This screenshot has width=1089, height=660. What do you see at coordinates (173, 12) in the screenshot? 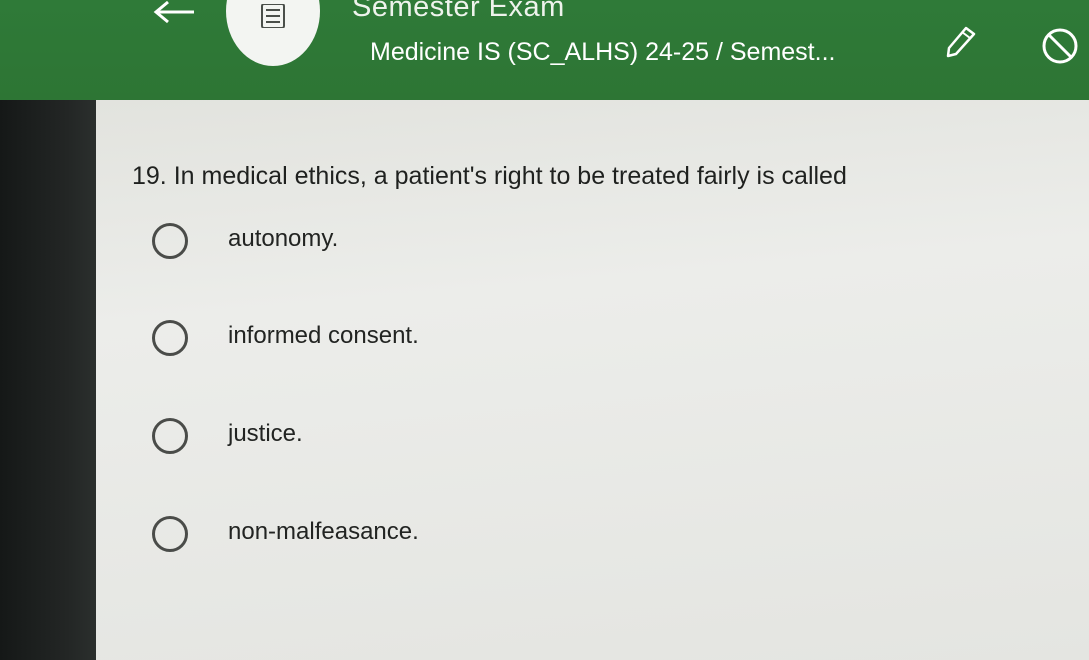
I see `arrow-left-icon` at bounding box center [173, 12].